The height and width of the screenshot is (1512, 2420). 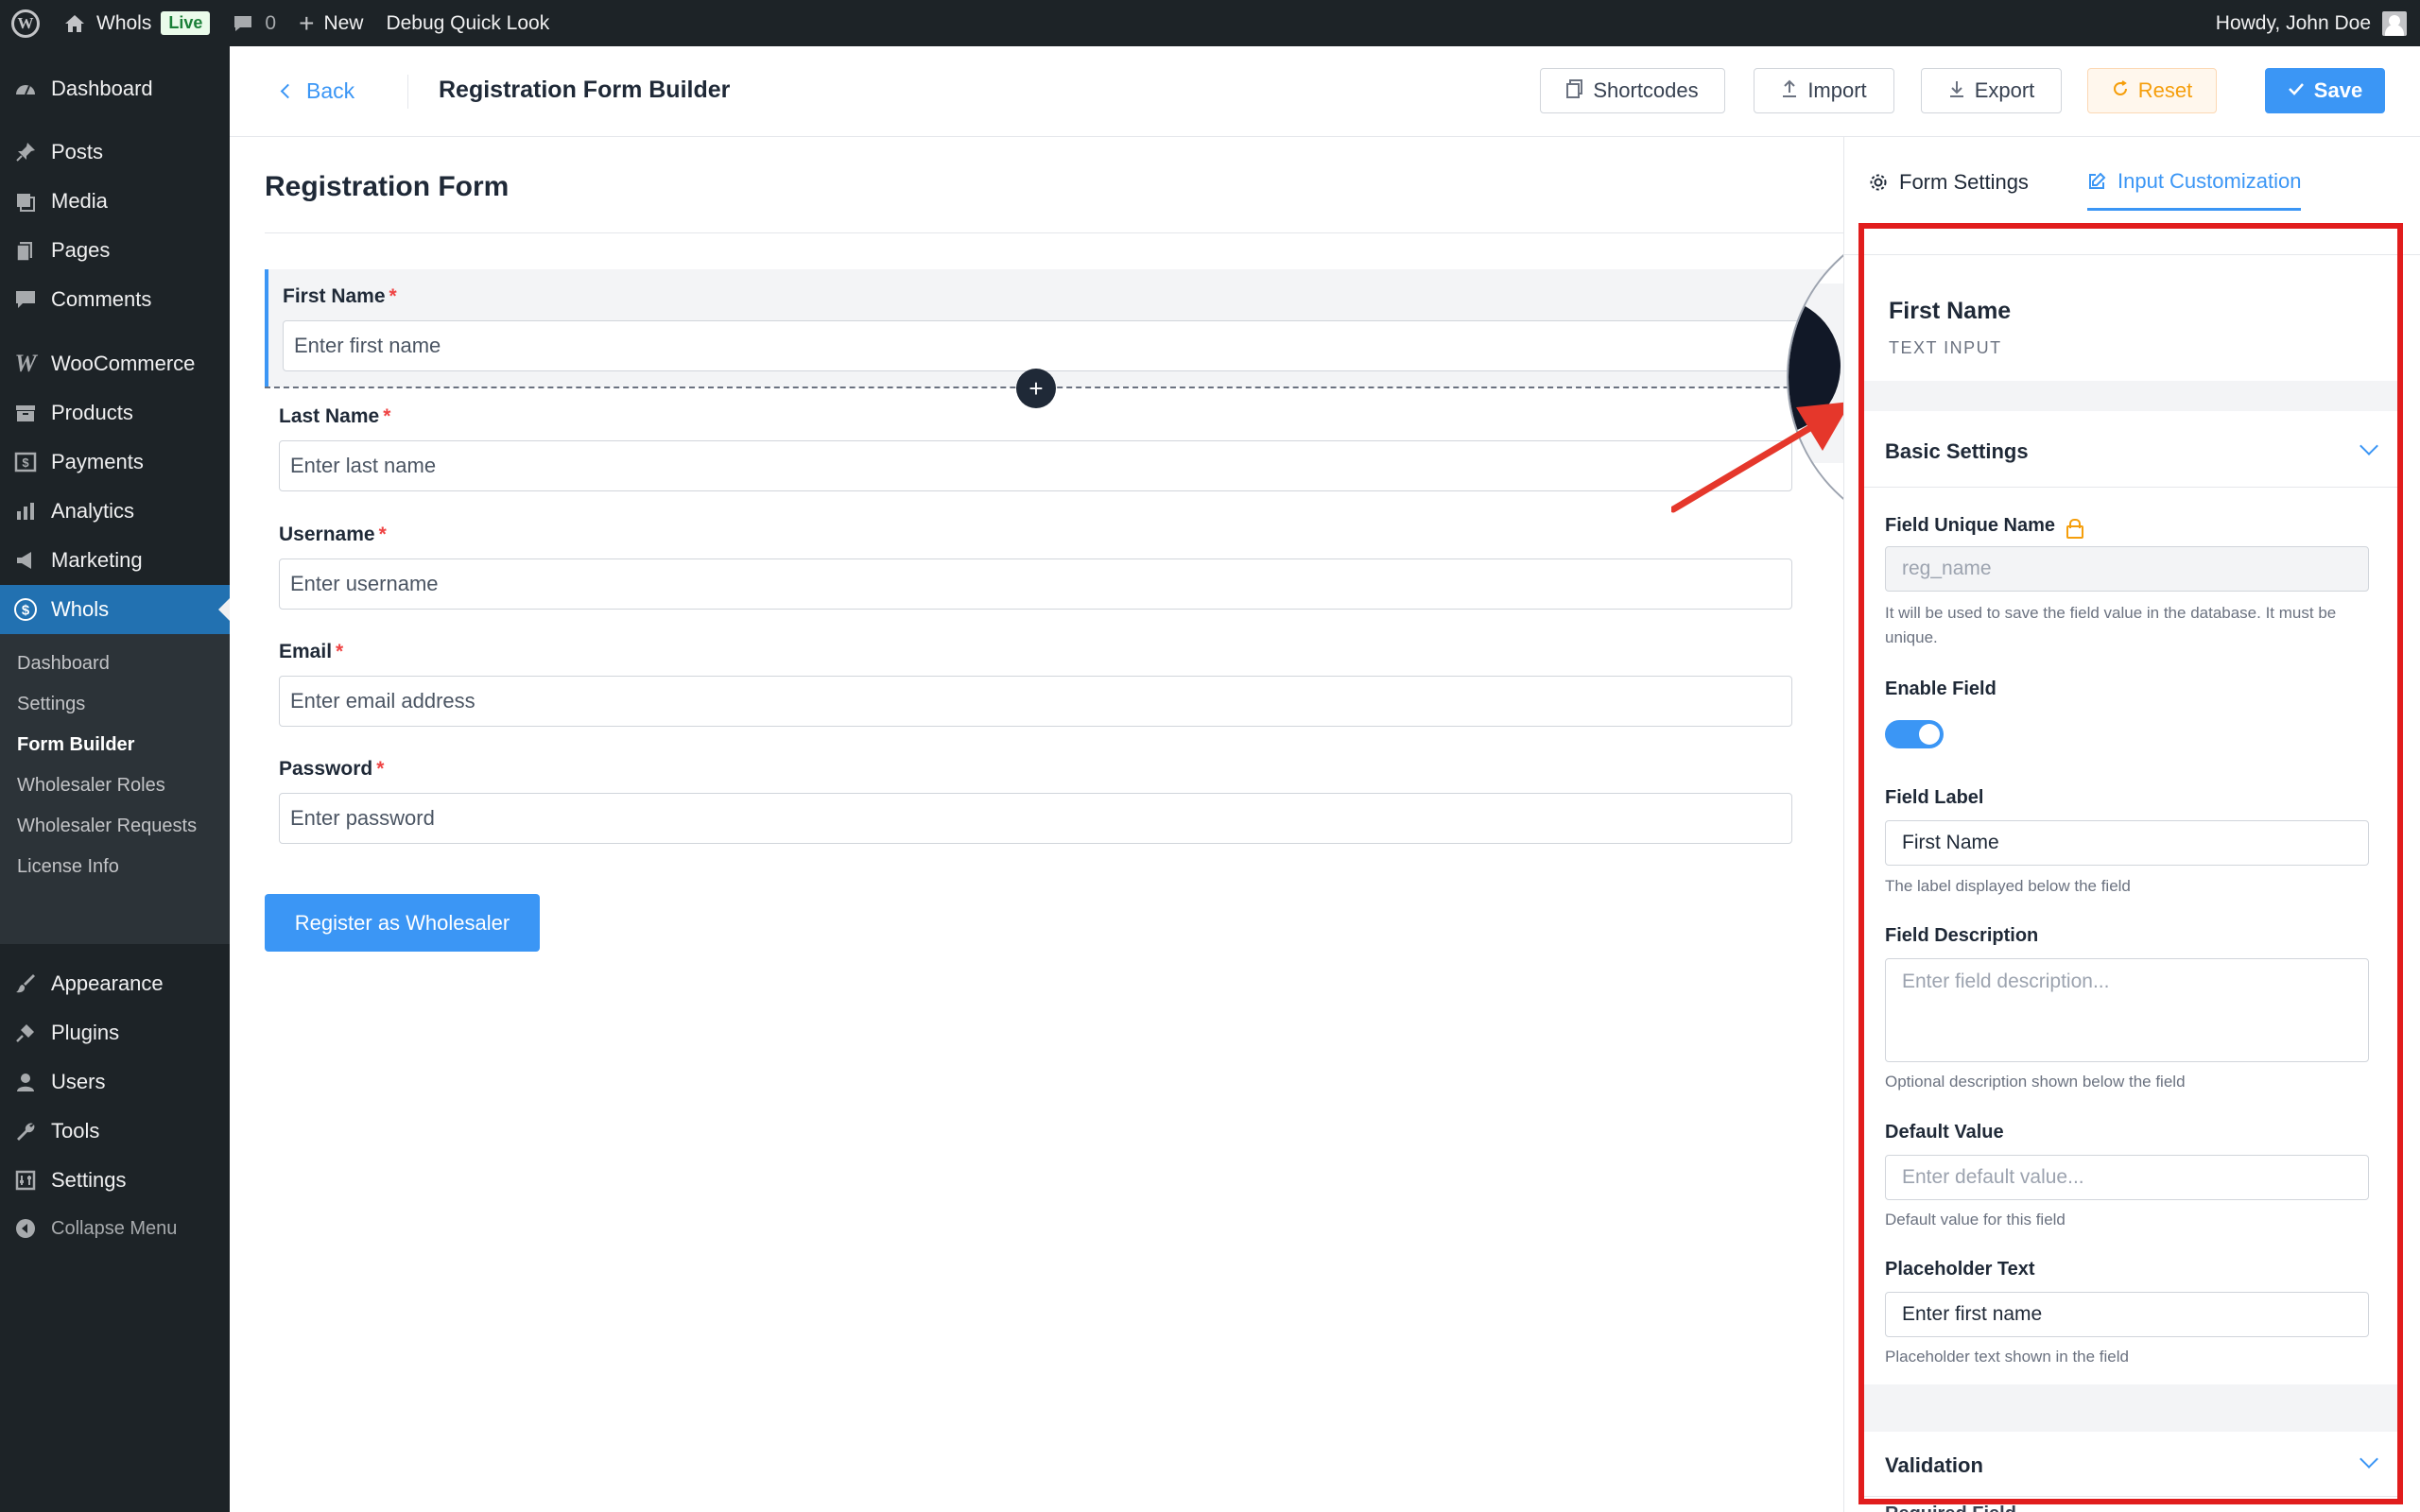 I want to click on field-label-input: First Name, so click(x=2127, y=843).